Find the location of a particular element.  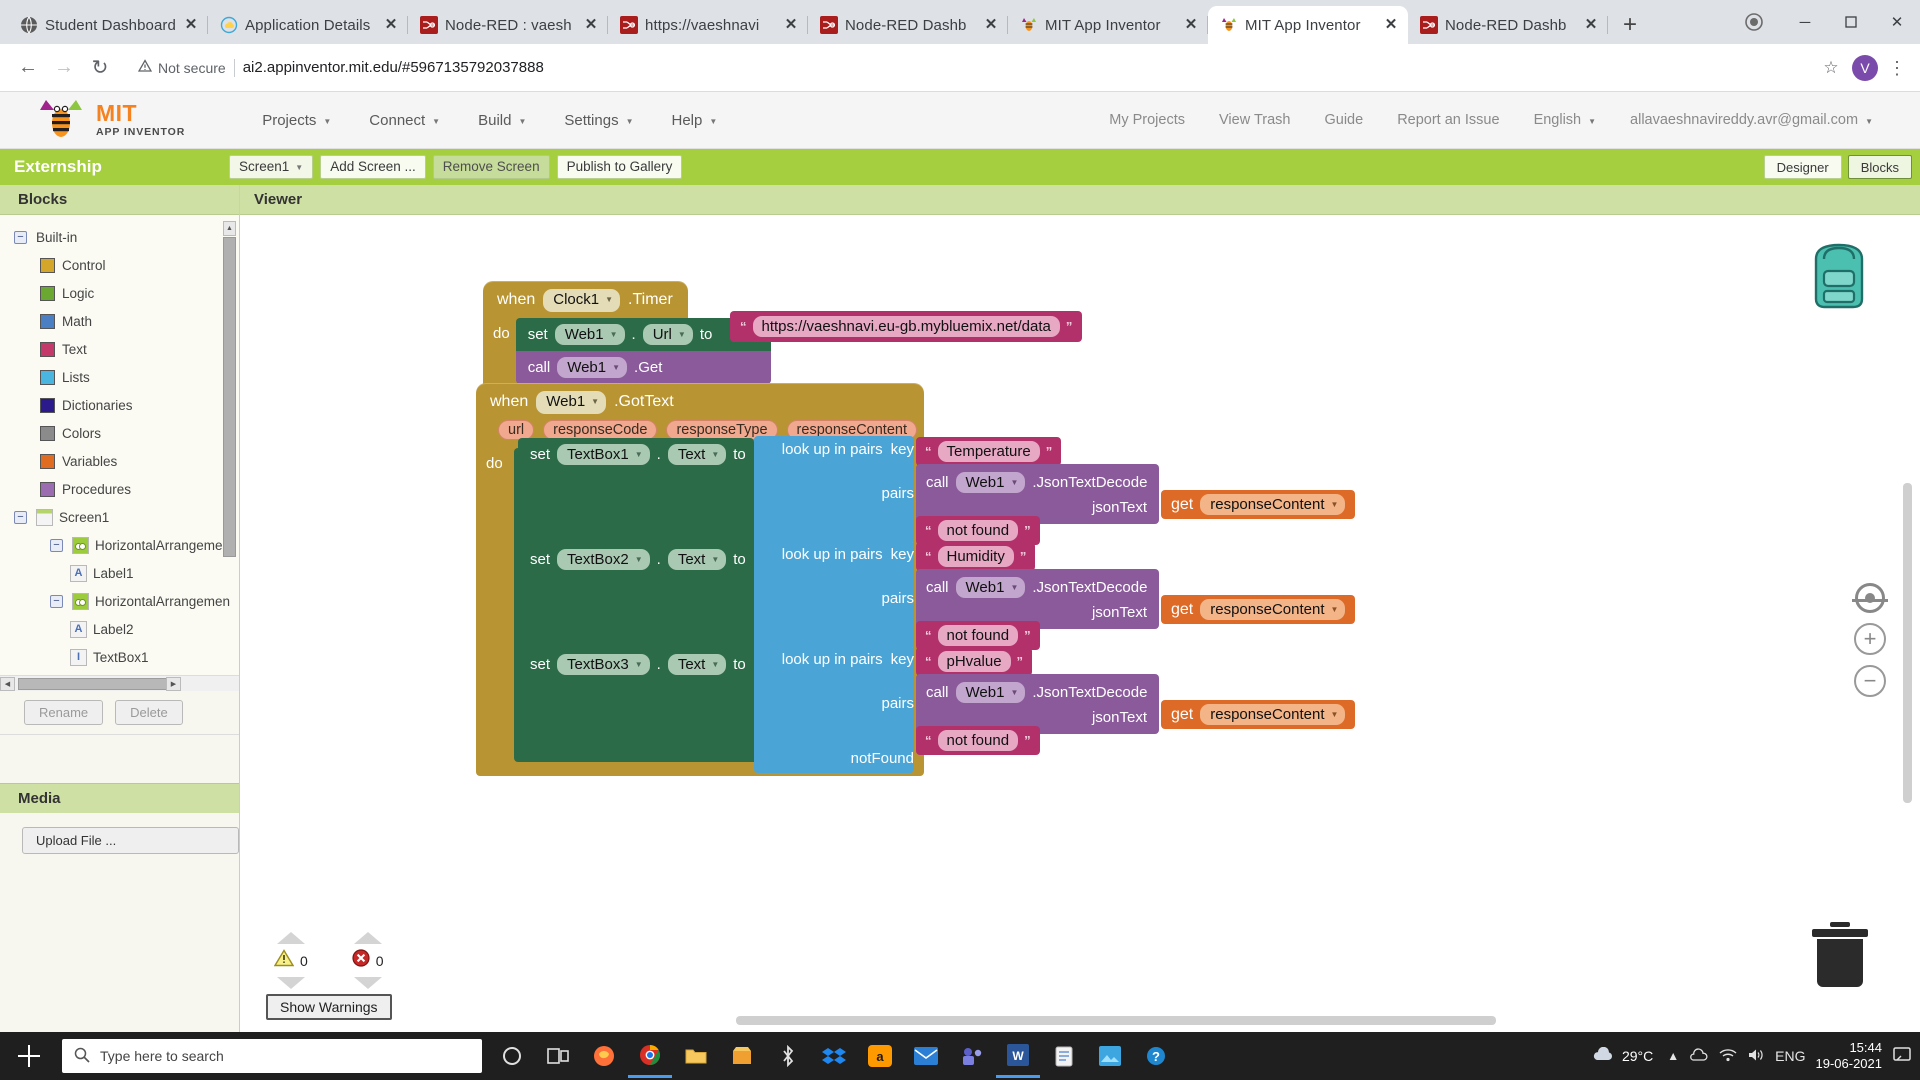

record-icon is located at coordinates (1754, 22).